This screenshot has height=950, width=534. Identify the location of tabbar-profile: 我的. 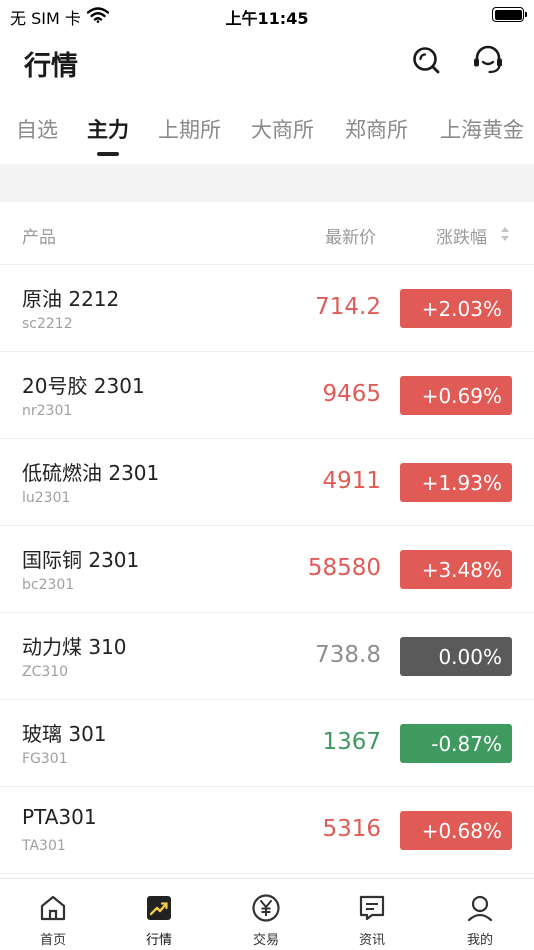
(480, 920).